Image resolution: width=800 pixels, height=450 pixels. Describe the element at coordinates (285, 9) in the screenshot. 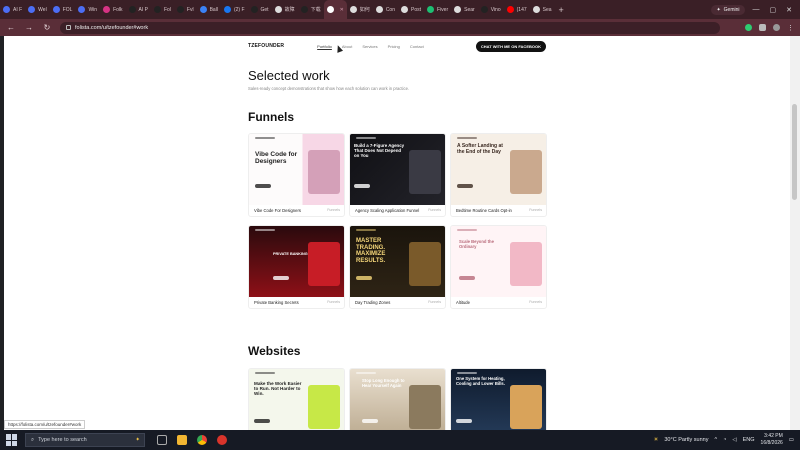

I see `browser-tab: 故障` at that location.